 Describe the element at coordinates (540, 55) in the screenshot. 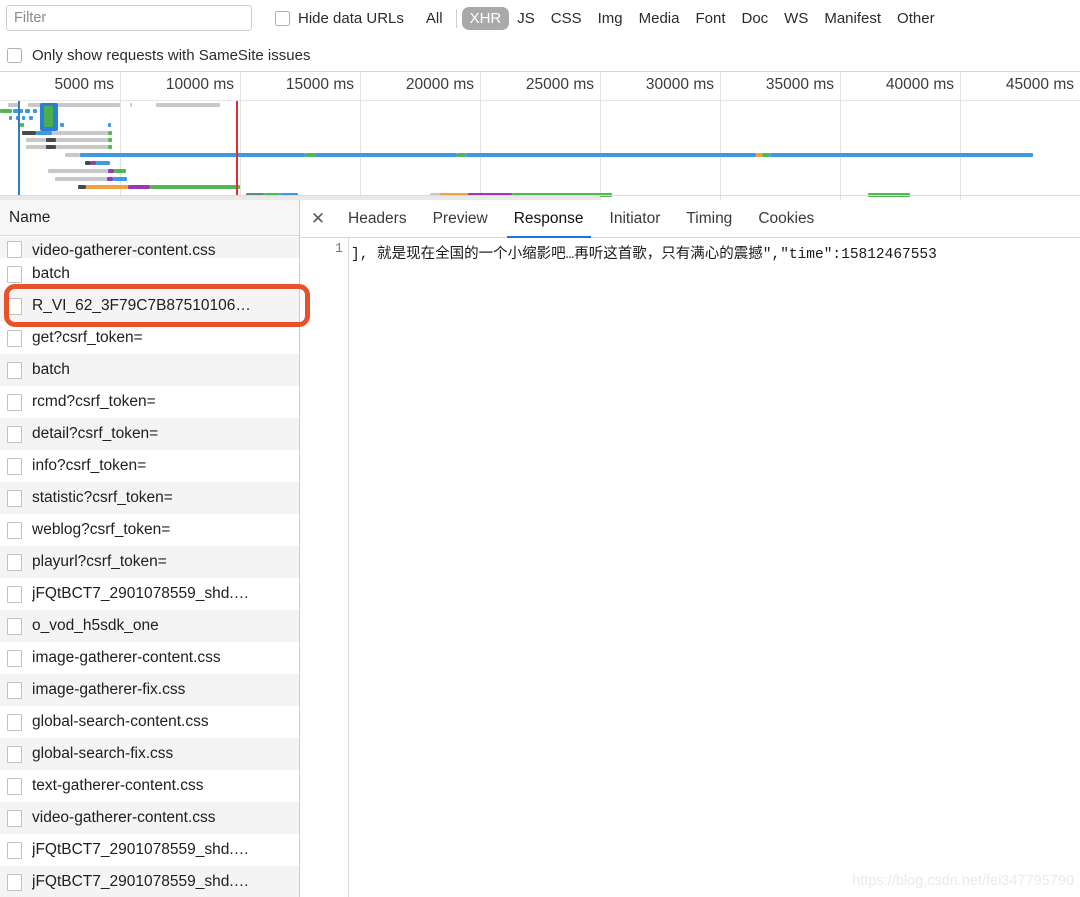

I see `samesite-filter-control: Only show requests with SameSite issues` at that location.